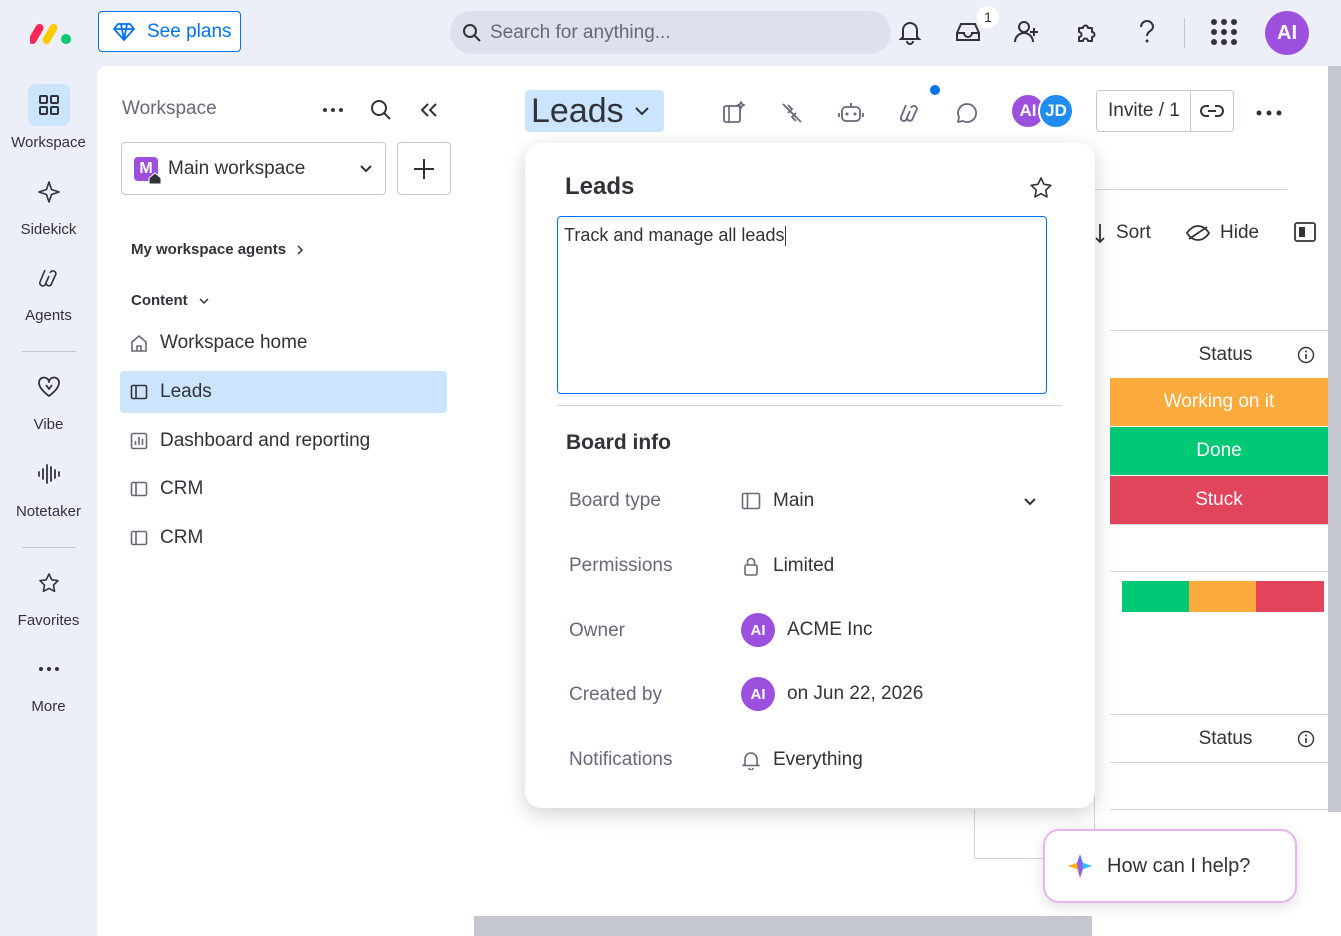 This screenshot has width=1341, height=936. I want to click on waveform-icon, so click(49, 474).